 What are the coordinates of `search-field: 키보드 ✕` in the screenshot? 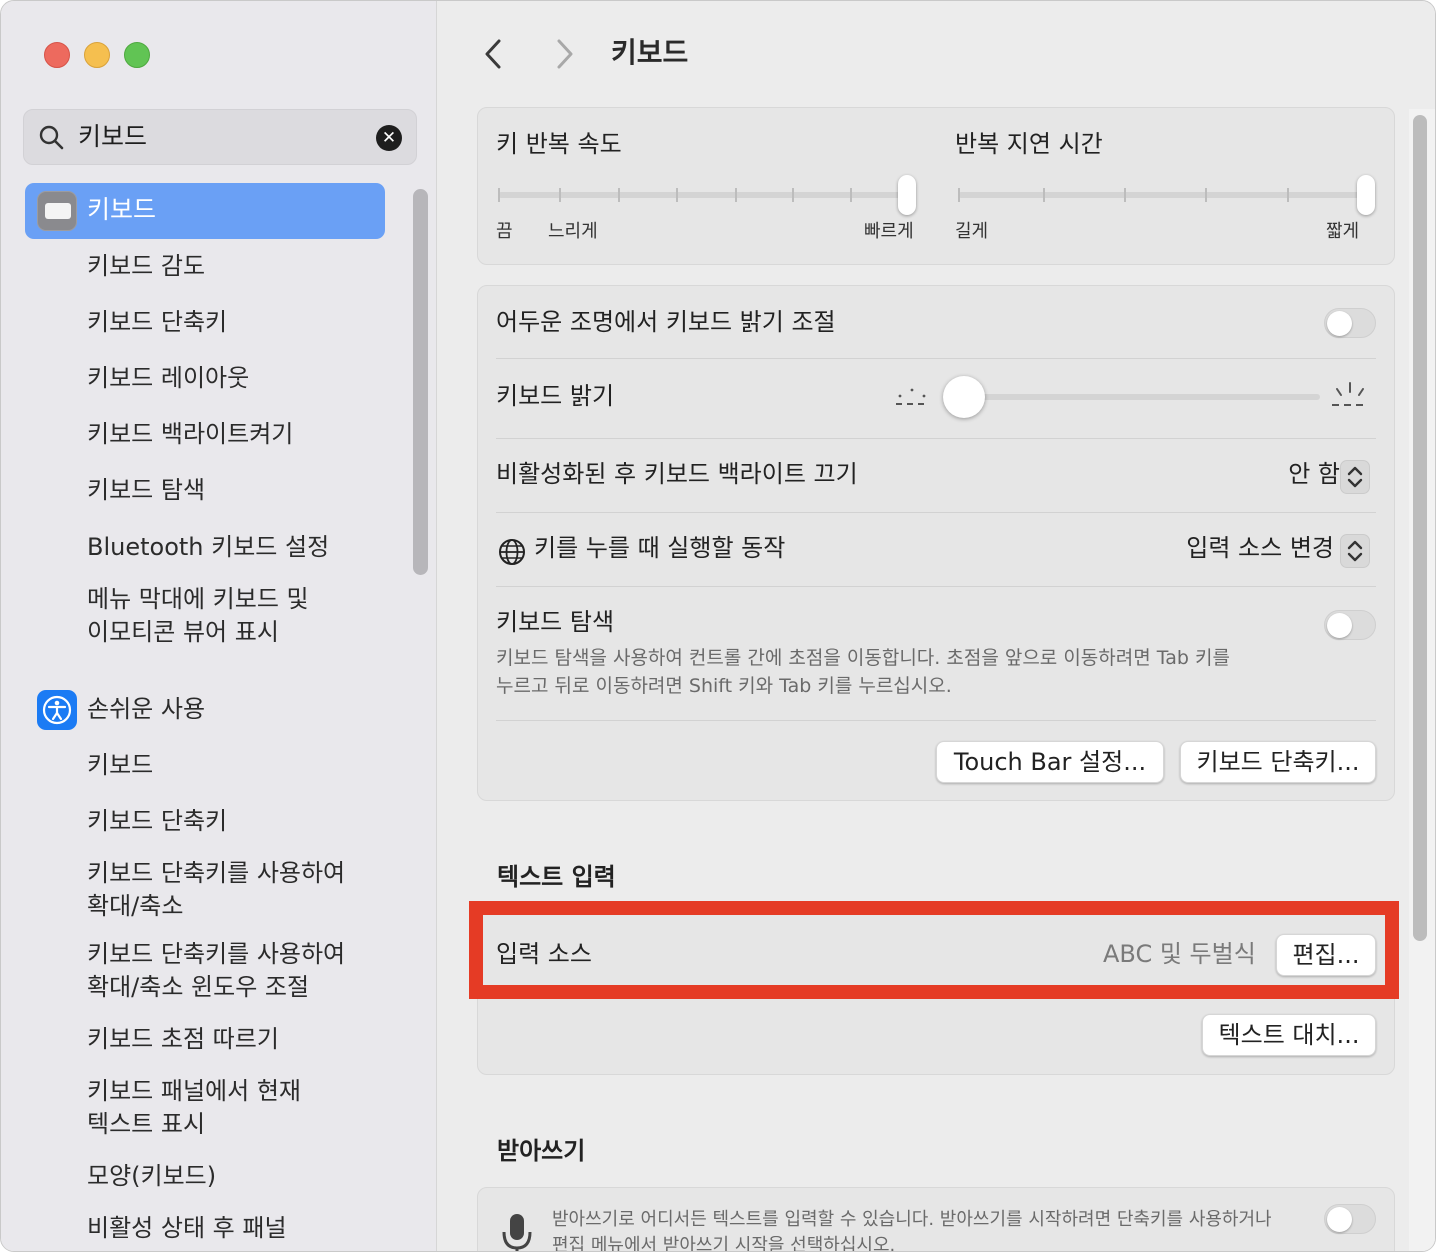 It's located at (220, 137).